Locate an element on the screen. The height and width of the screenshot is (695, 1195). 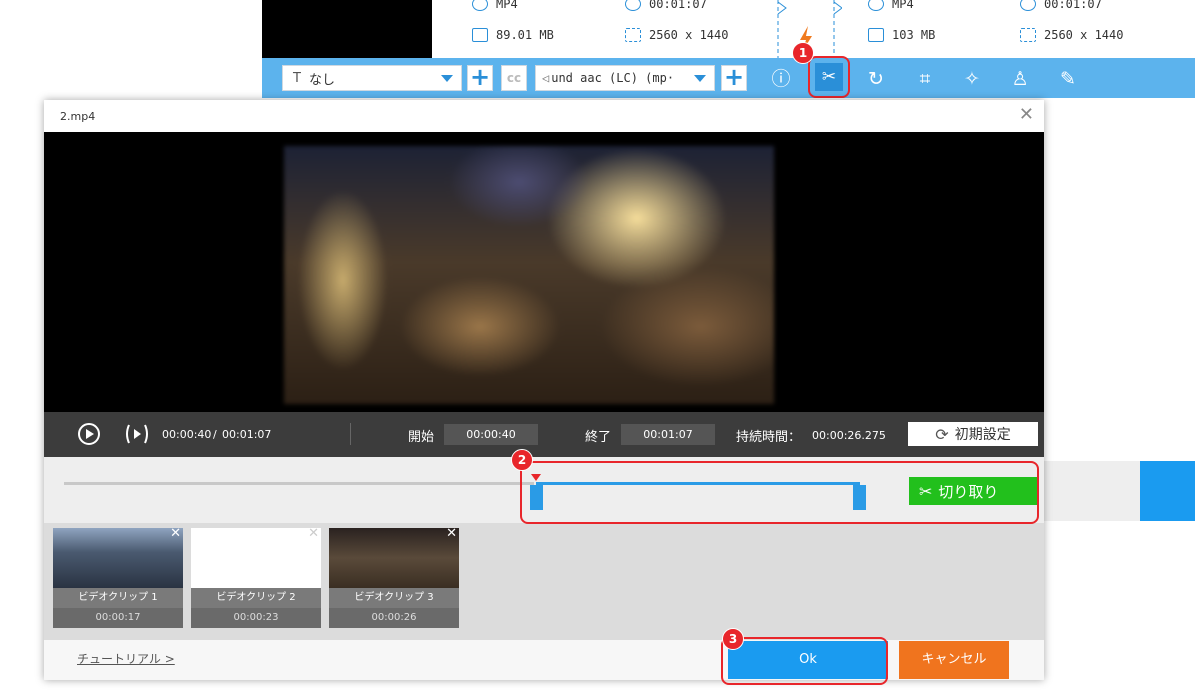
duration-label: 持続時間： is located at coordinates (769, 437).